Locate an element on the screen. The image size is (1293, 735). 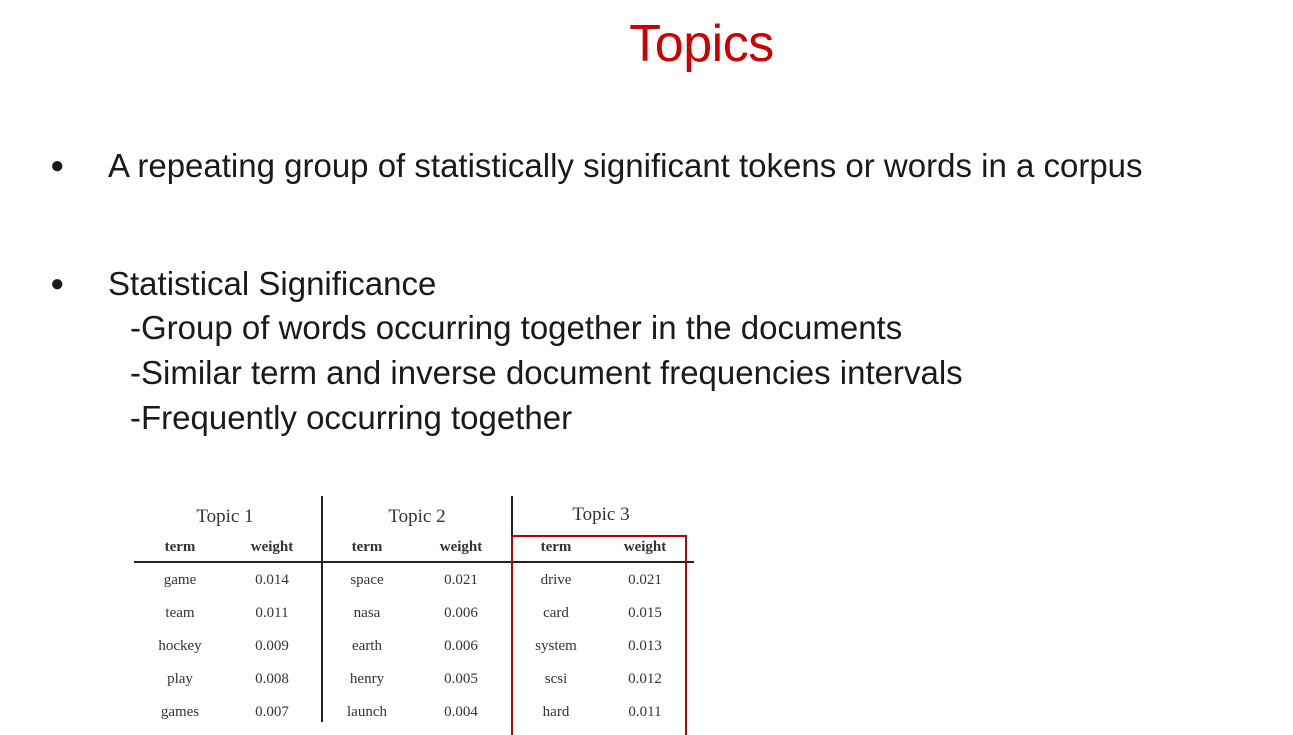
weight-cell: 0.009 is located at coordinates (272, 646).